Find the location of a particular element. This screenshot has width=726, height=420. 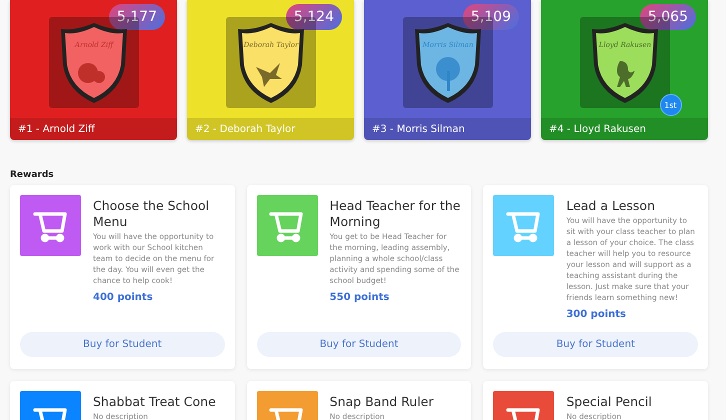

house-name: #2 - Deborah Taylor is located at coordinates (270, 129).